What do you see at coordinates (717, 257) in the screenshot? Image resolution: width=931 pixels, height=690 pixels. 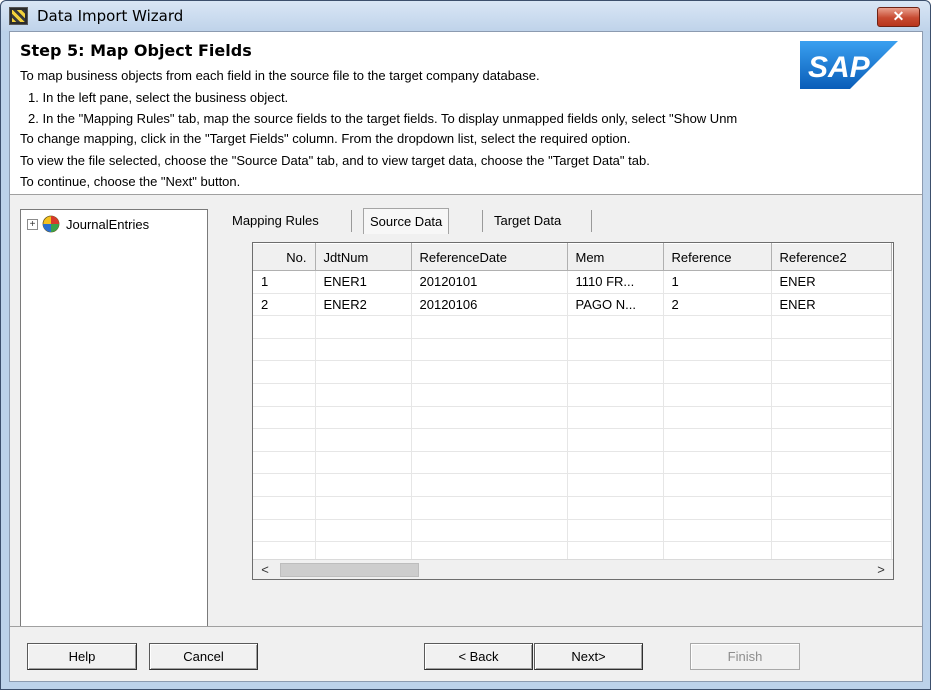 I see `column-header: Reference` at bounding box center [717, 257].